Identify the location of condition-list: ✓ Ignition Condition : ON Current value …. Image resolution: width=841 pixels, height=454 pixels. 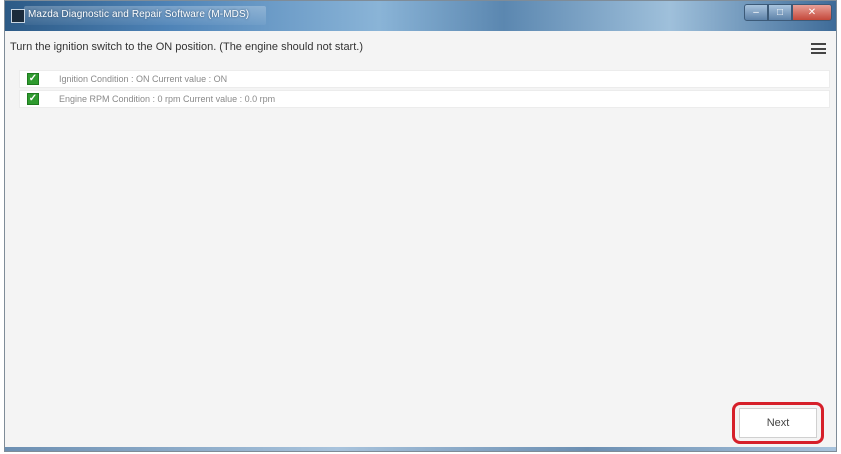
(424, 90).